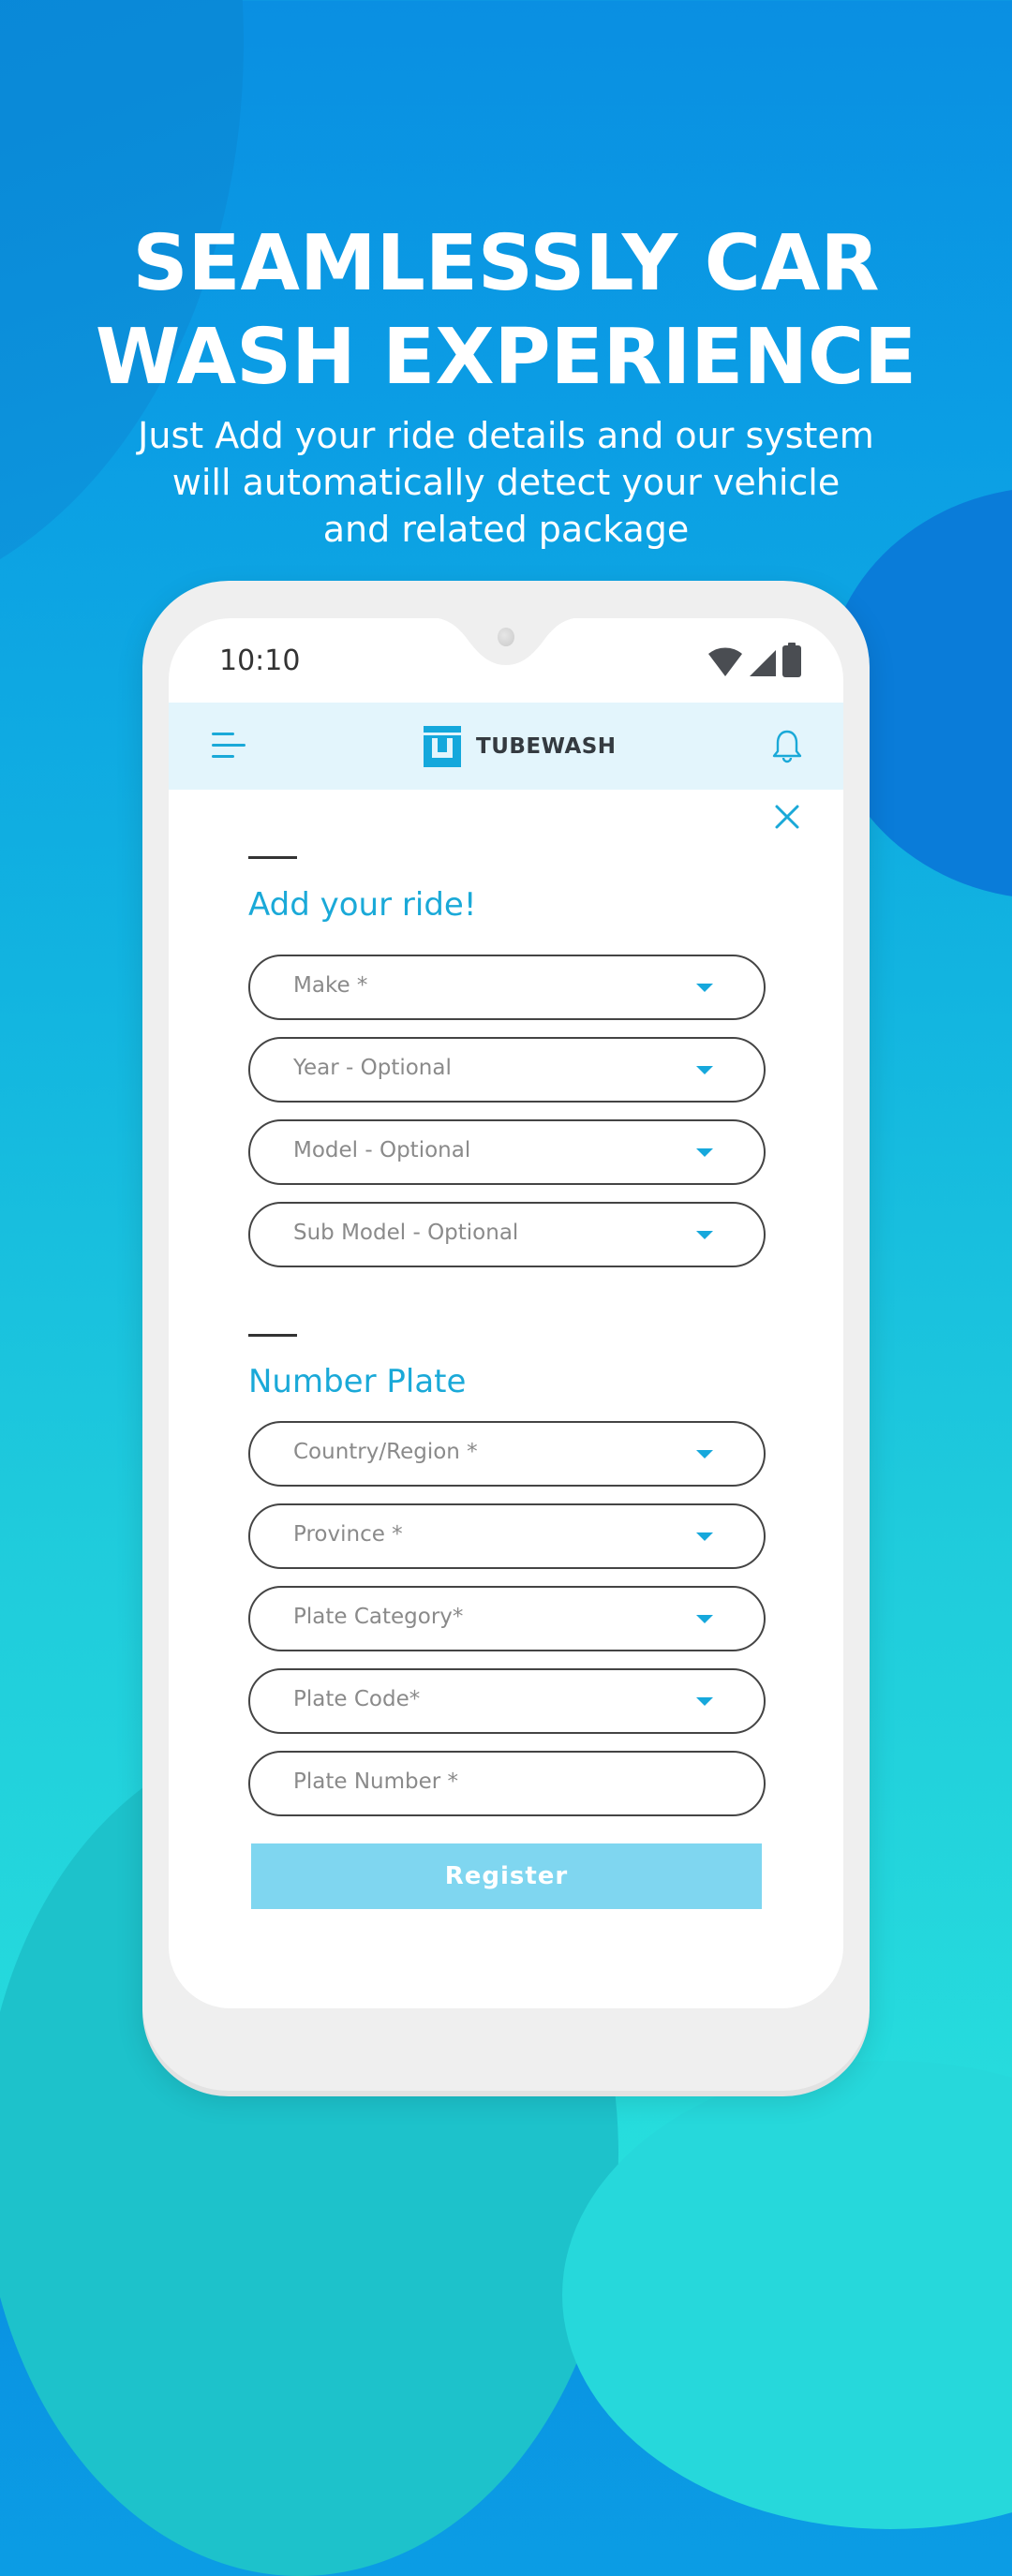  What do you see at coordinates (506, 311) in the screenshot?
I see `promo-headline: SEAMLESSLY CAR WASH EXPERIENCE` at bounding box center [506, 311].